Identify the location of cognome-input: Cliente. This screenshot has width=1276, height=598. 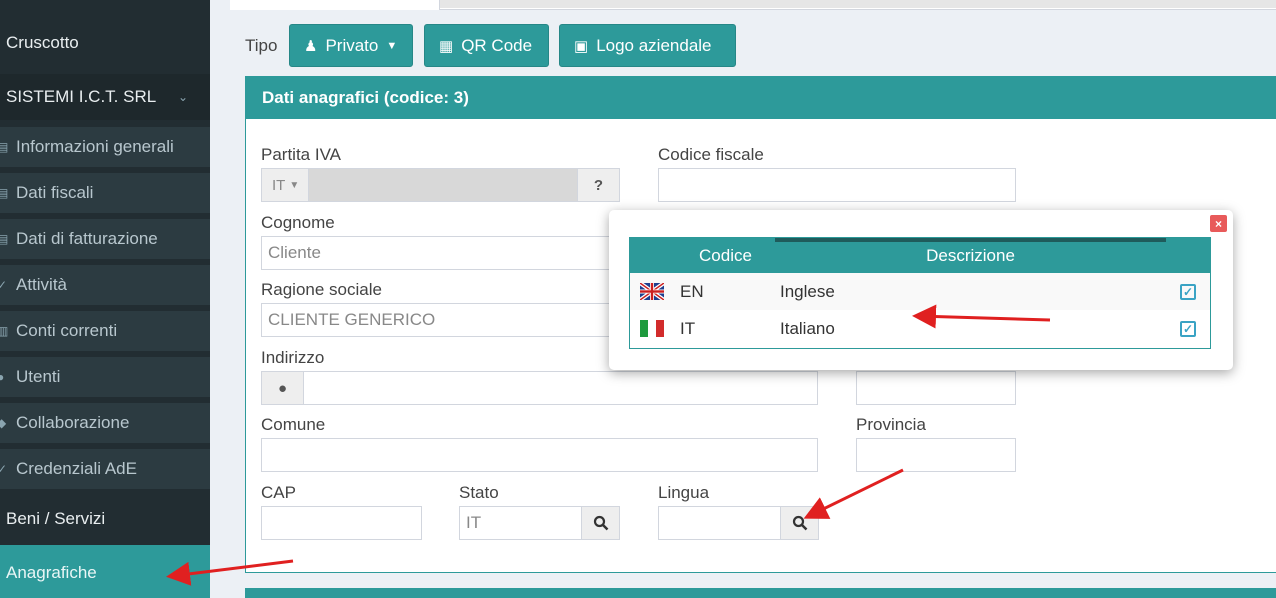
(441, 253).